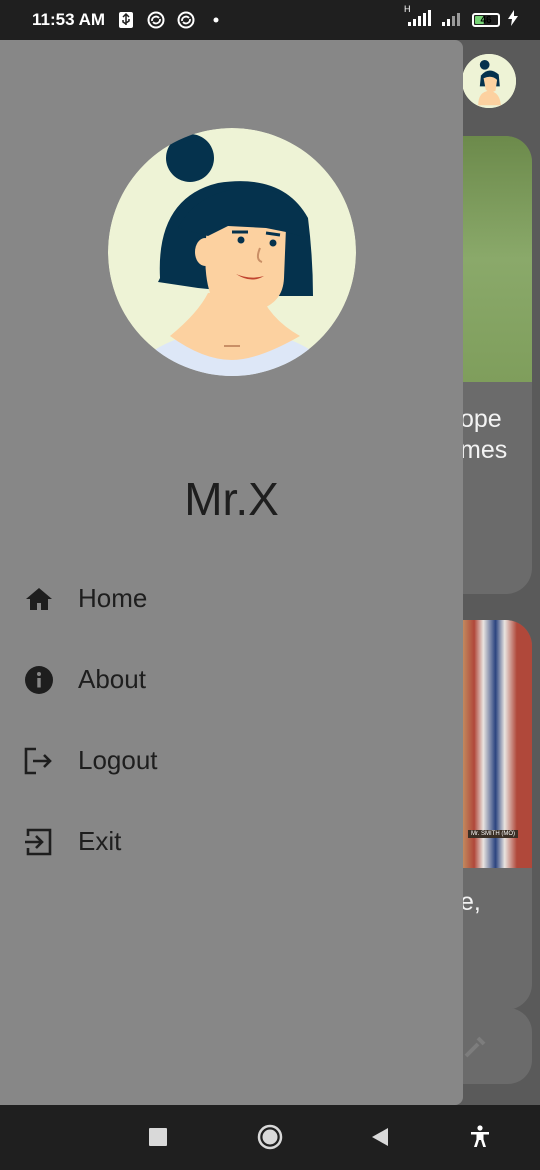 This screenshot has width=540, height=1170. What do you see at coordinates (231, 841) in the screenshot?
I see `menu-item-exit: Exit` at bounding box center [231, 841].